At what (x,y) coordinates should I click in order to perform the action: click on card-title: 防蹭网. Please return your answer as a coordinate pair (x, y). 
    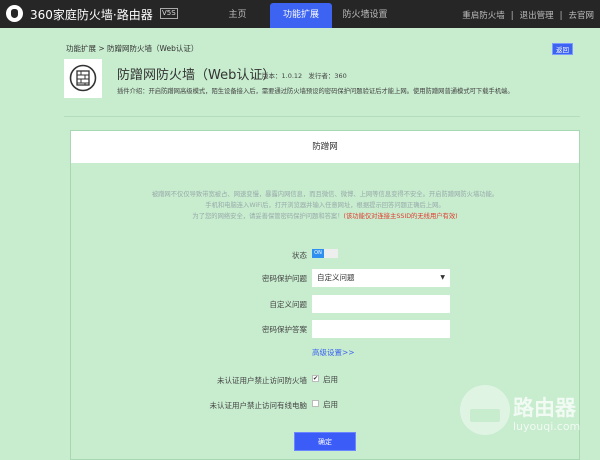
    Looking at the image, I should click on (325, 147).